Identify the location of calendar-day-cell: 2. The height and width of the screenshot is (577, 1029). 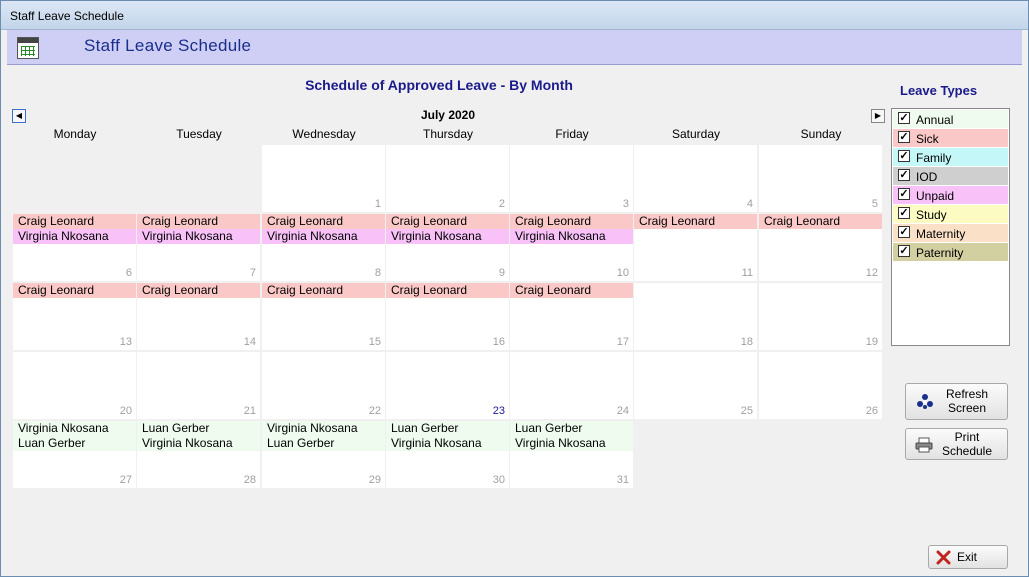
(447, 178).